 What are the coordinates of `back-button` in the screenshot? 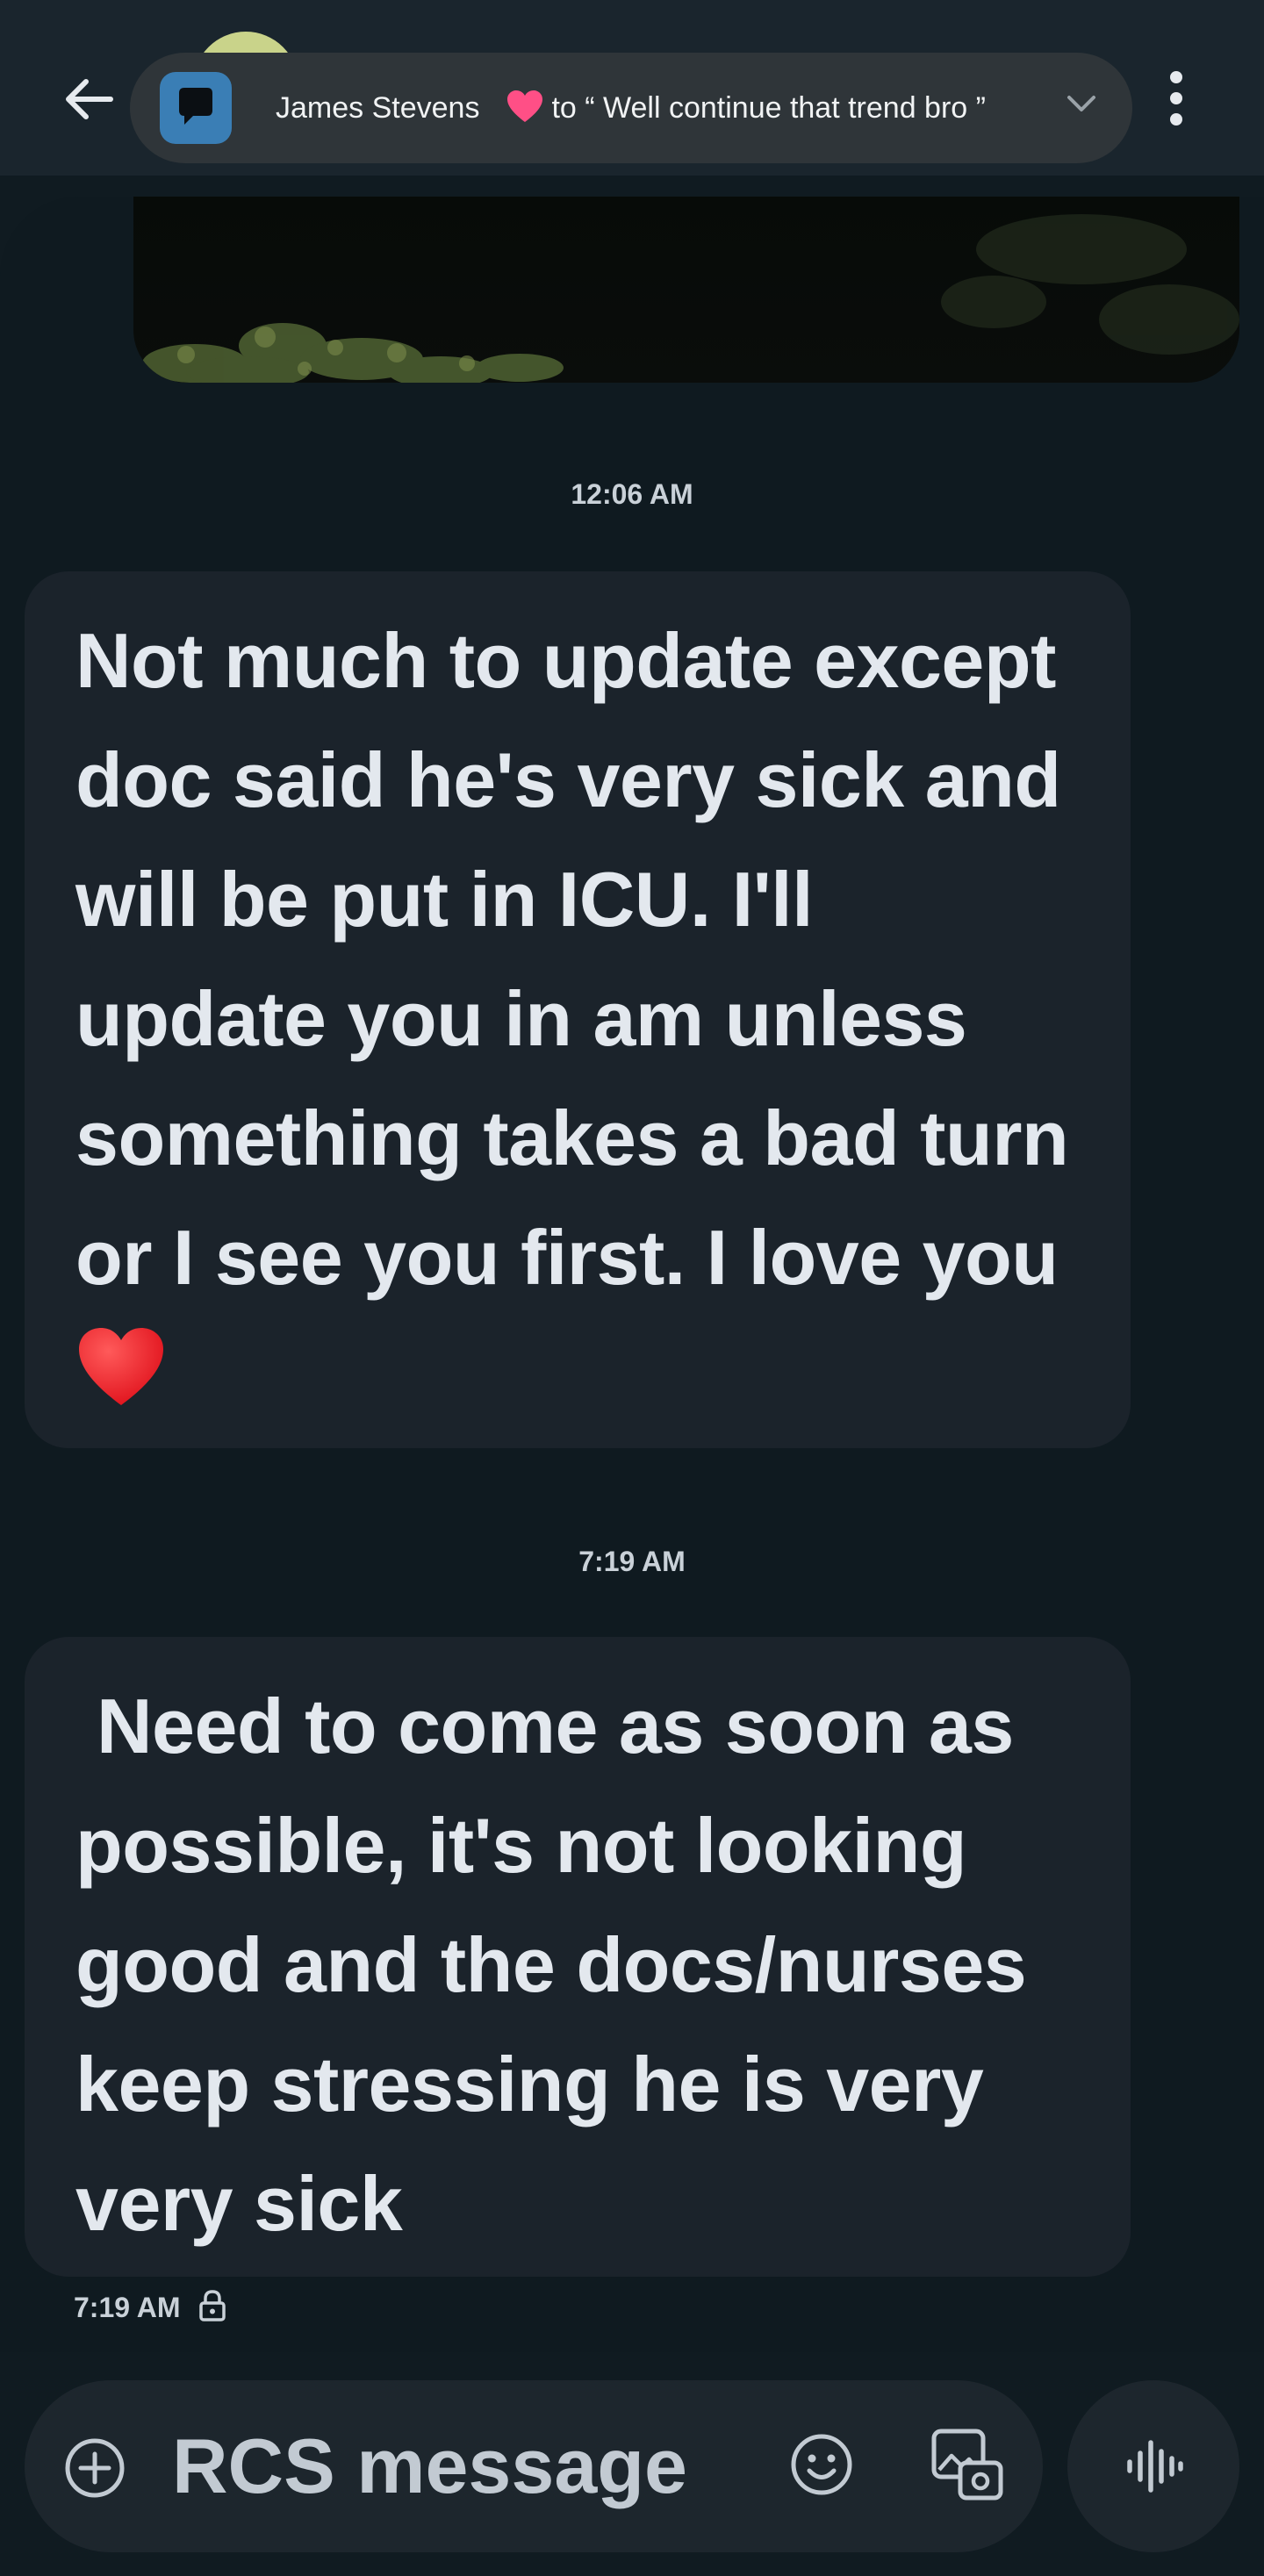 It's located at (88, 99).